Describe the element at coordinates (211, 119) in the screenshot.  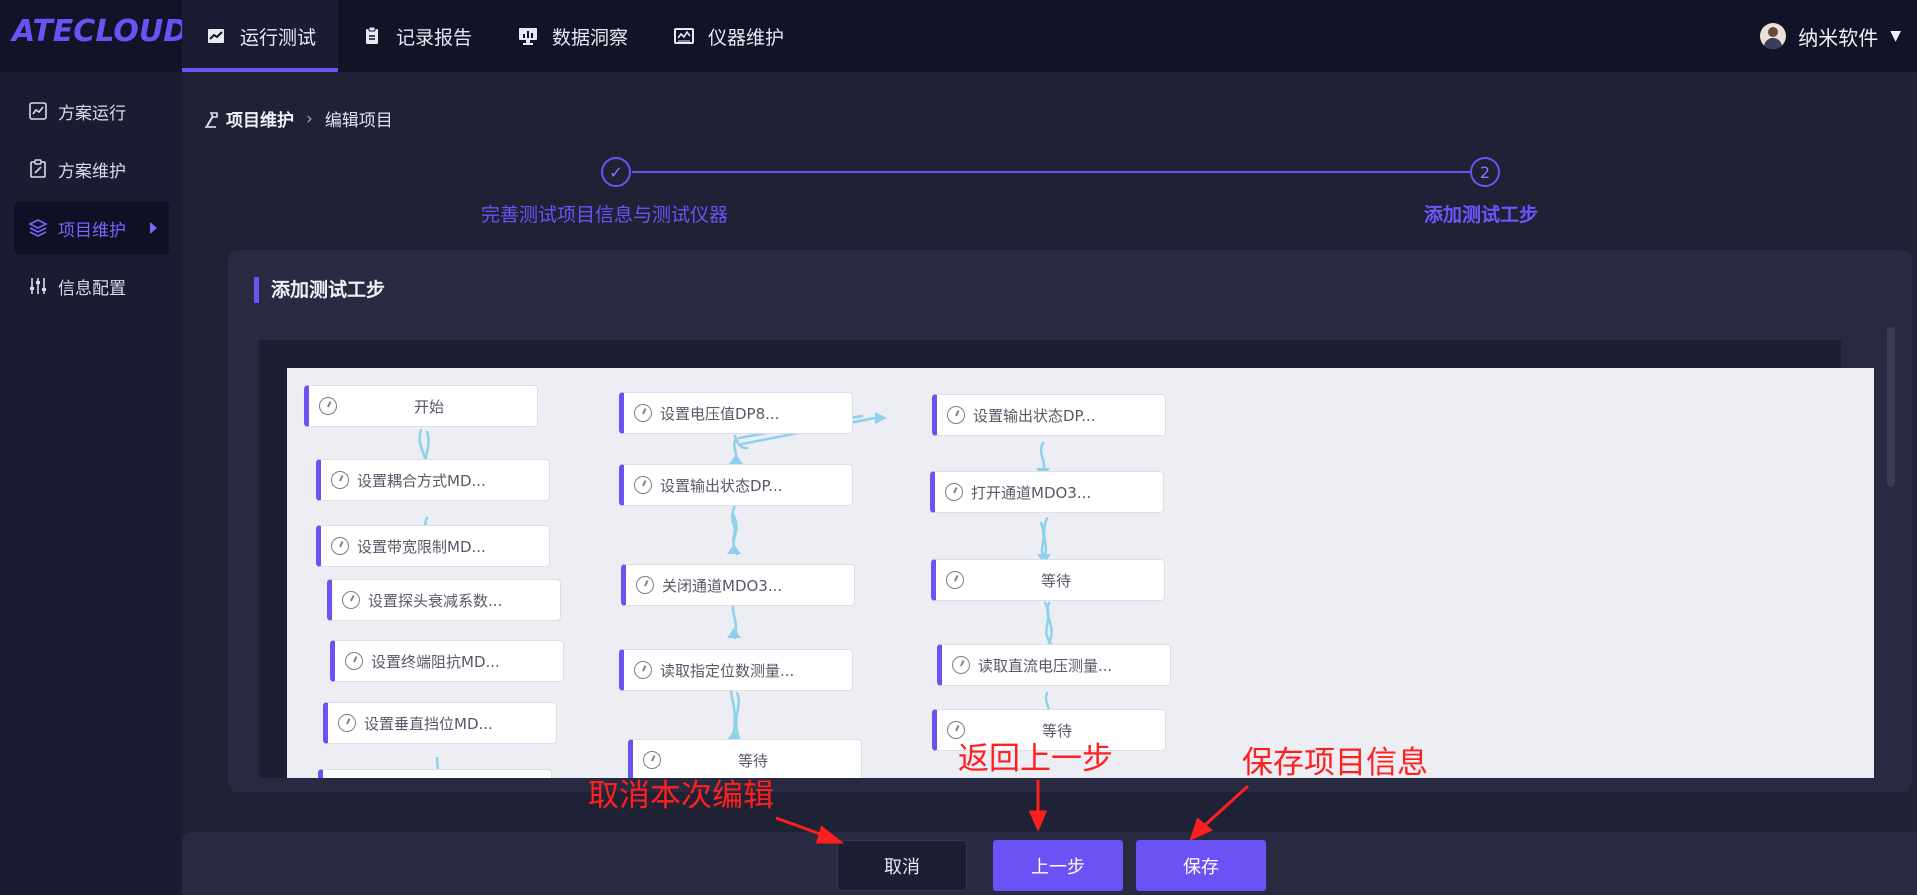
I see `hammer-icon` at that location.